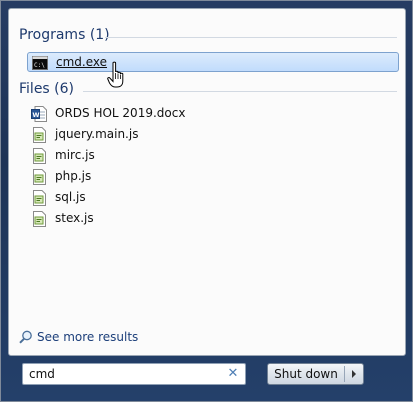 Image resolution: width=413 pixels, height=402 pixels. I want to click on result-jquery-main-js: jquery.main.js, so click(213, 135).